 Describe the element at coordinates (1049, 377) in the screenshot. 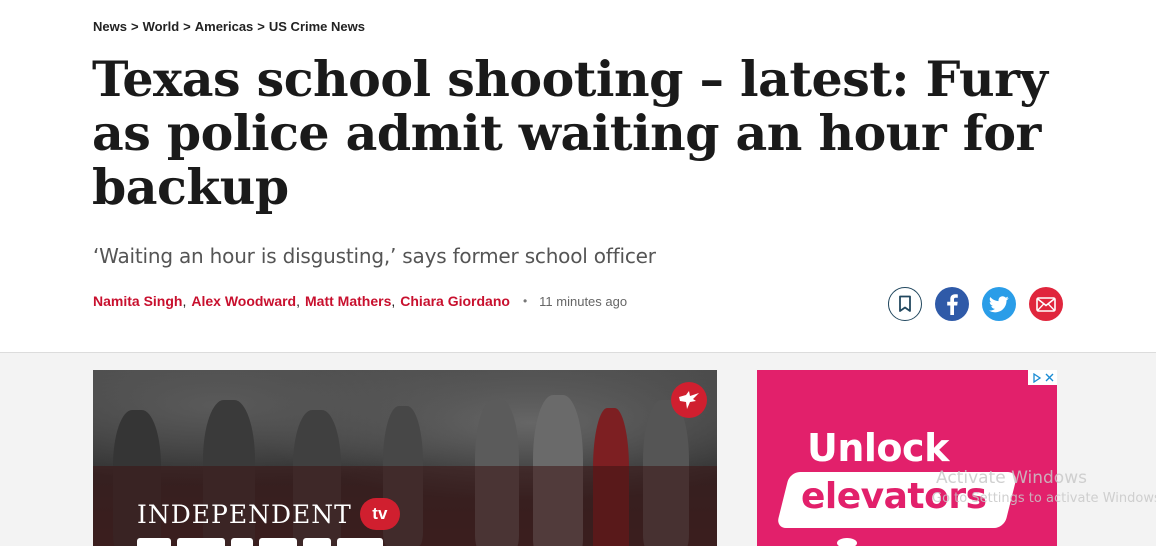

I see `close-icon` at that location.